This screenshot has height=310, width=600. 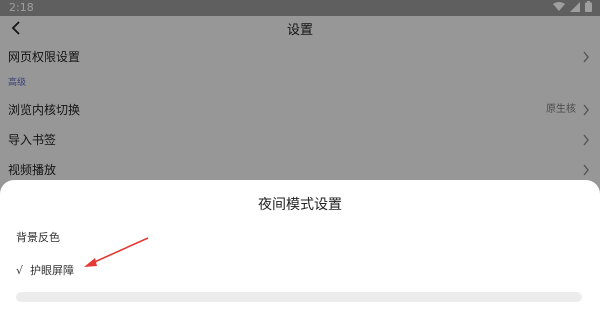 I want to click on option-background-invert: 背景反色, so click(x=38, y=237).